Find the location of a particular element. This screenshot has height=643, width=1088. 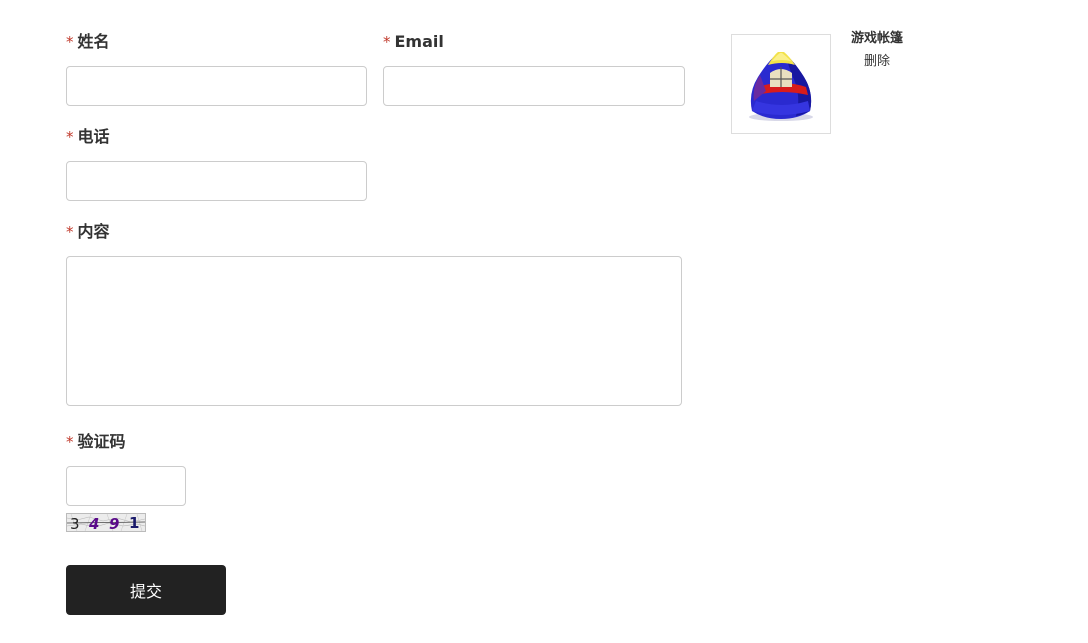

captcha-input is located at coordinates (126, 486).